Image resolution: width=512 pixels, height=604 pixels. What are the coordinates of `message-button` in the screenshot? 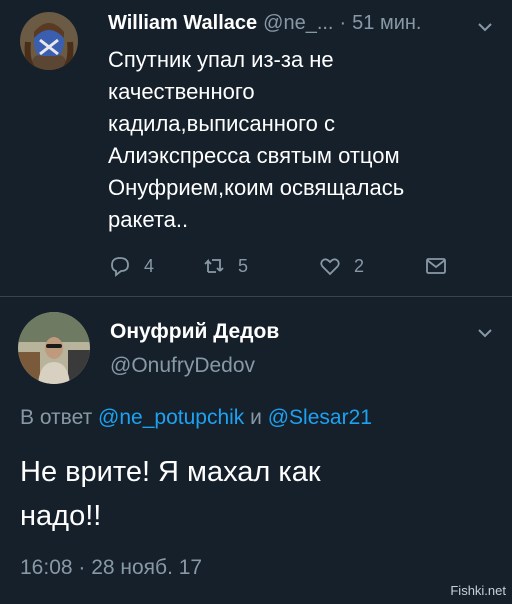 It's located at (442, 266).